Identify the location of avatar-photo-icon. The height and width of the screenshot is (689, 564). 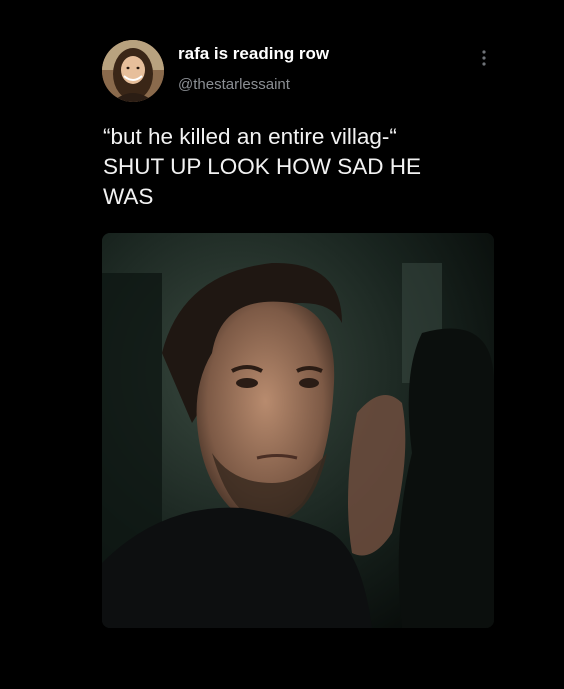
(133, 71).